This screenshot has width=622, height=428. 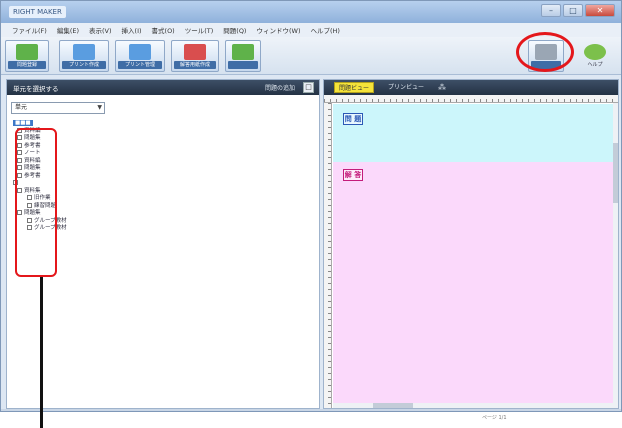 I want to click on menu-file: ファイル(F), so click(x=29, y=30).